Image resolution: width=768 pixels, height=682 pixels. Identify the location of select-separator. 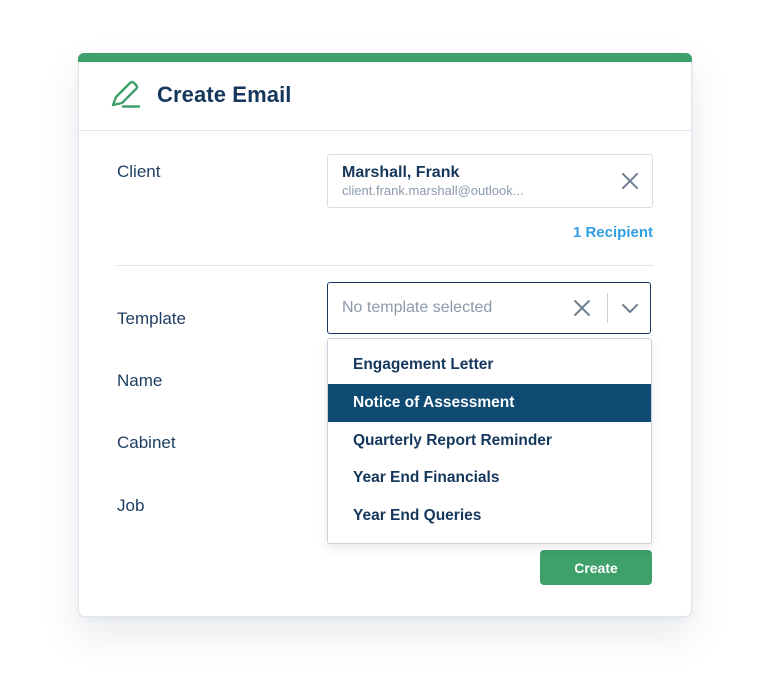
(607, 308).